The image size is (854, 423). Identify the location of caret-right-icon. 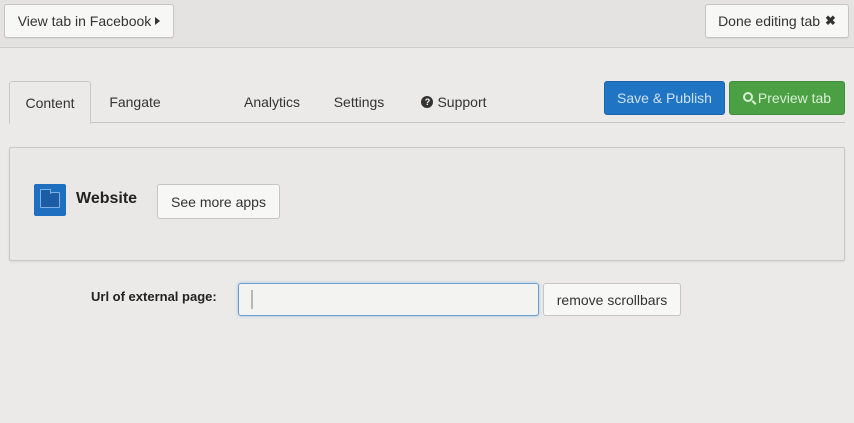
(158, 21).